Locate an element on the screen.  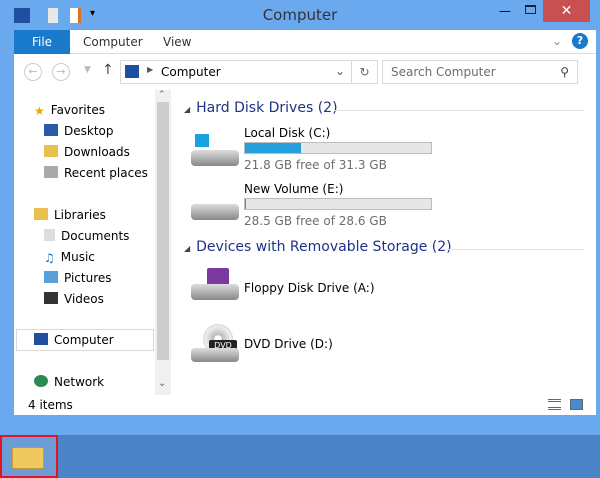
help-icon: ? is located at coordinates (580, 41).